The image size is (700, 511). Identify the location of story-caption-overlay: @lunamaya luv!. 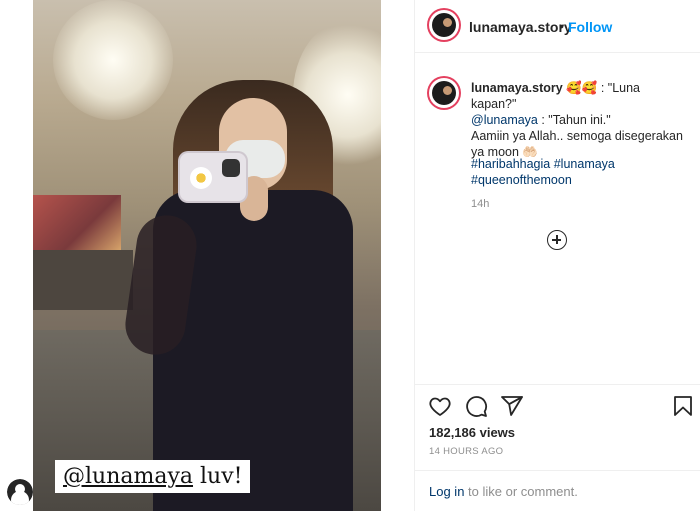
(153, 476).